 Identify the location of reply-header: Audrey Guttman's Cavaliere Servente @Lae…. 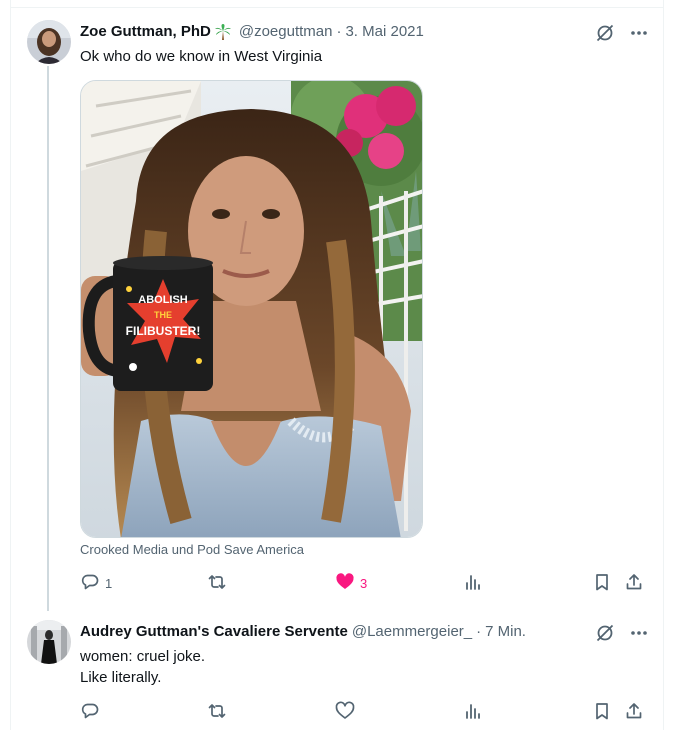
(303, 632).